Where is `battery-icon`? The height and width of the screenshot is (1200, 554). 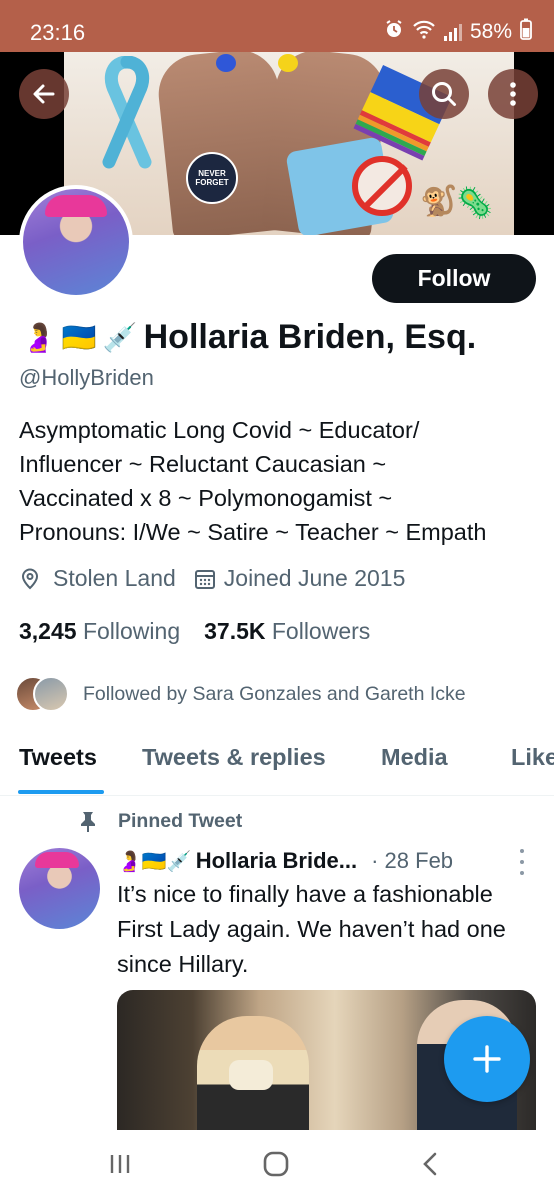 battery-icon is located at coordinates (526, 32).